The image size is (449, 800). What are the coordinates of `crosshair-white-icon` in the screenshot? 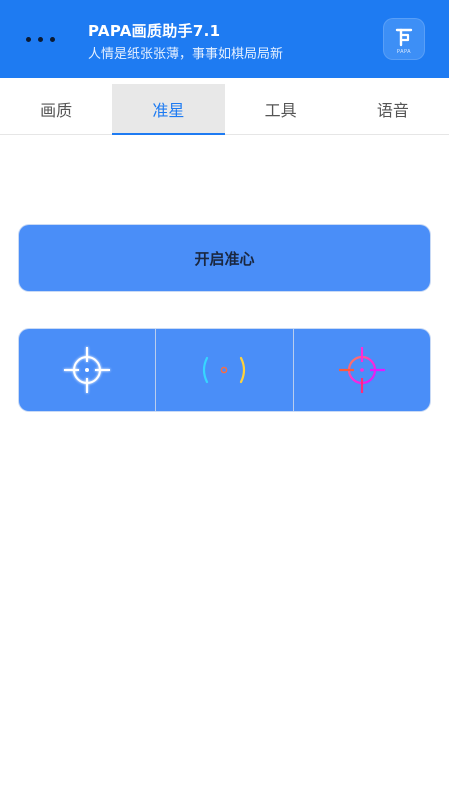 It's located at (87, 370).